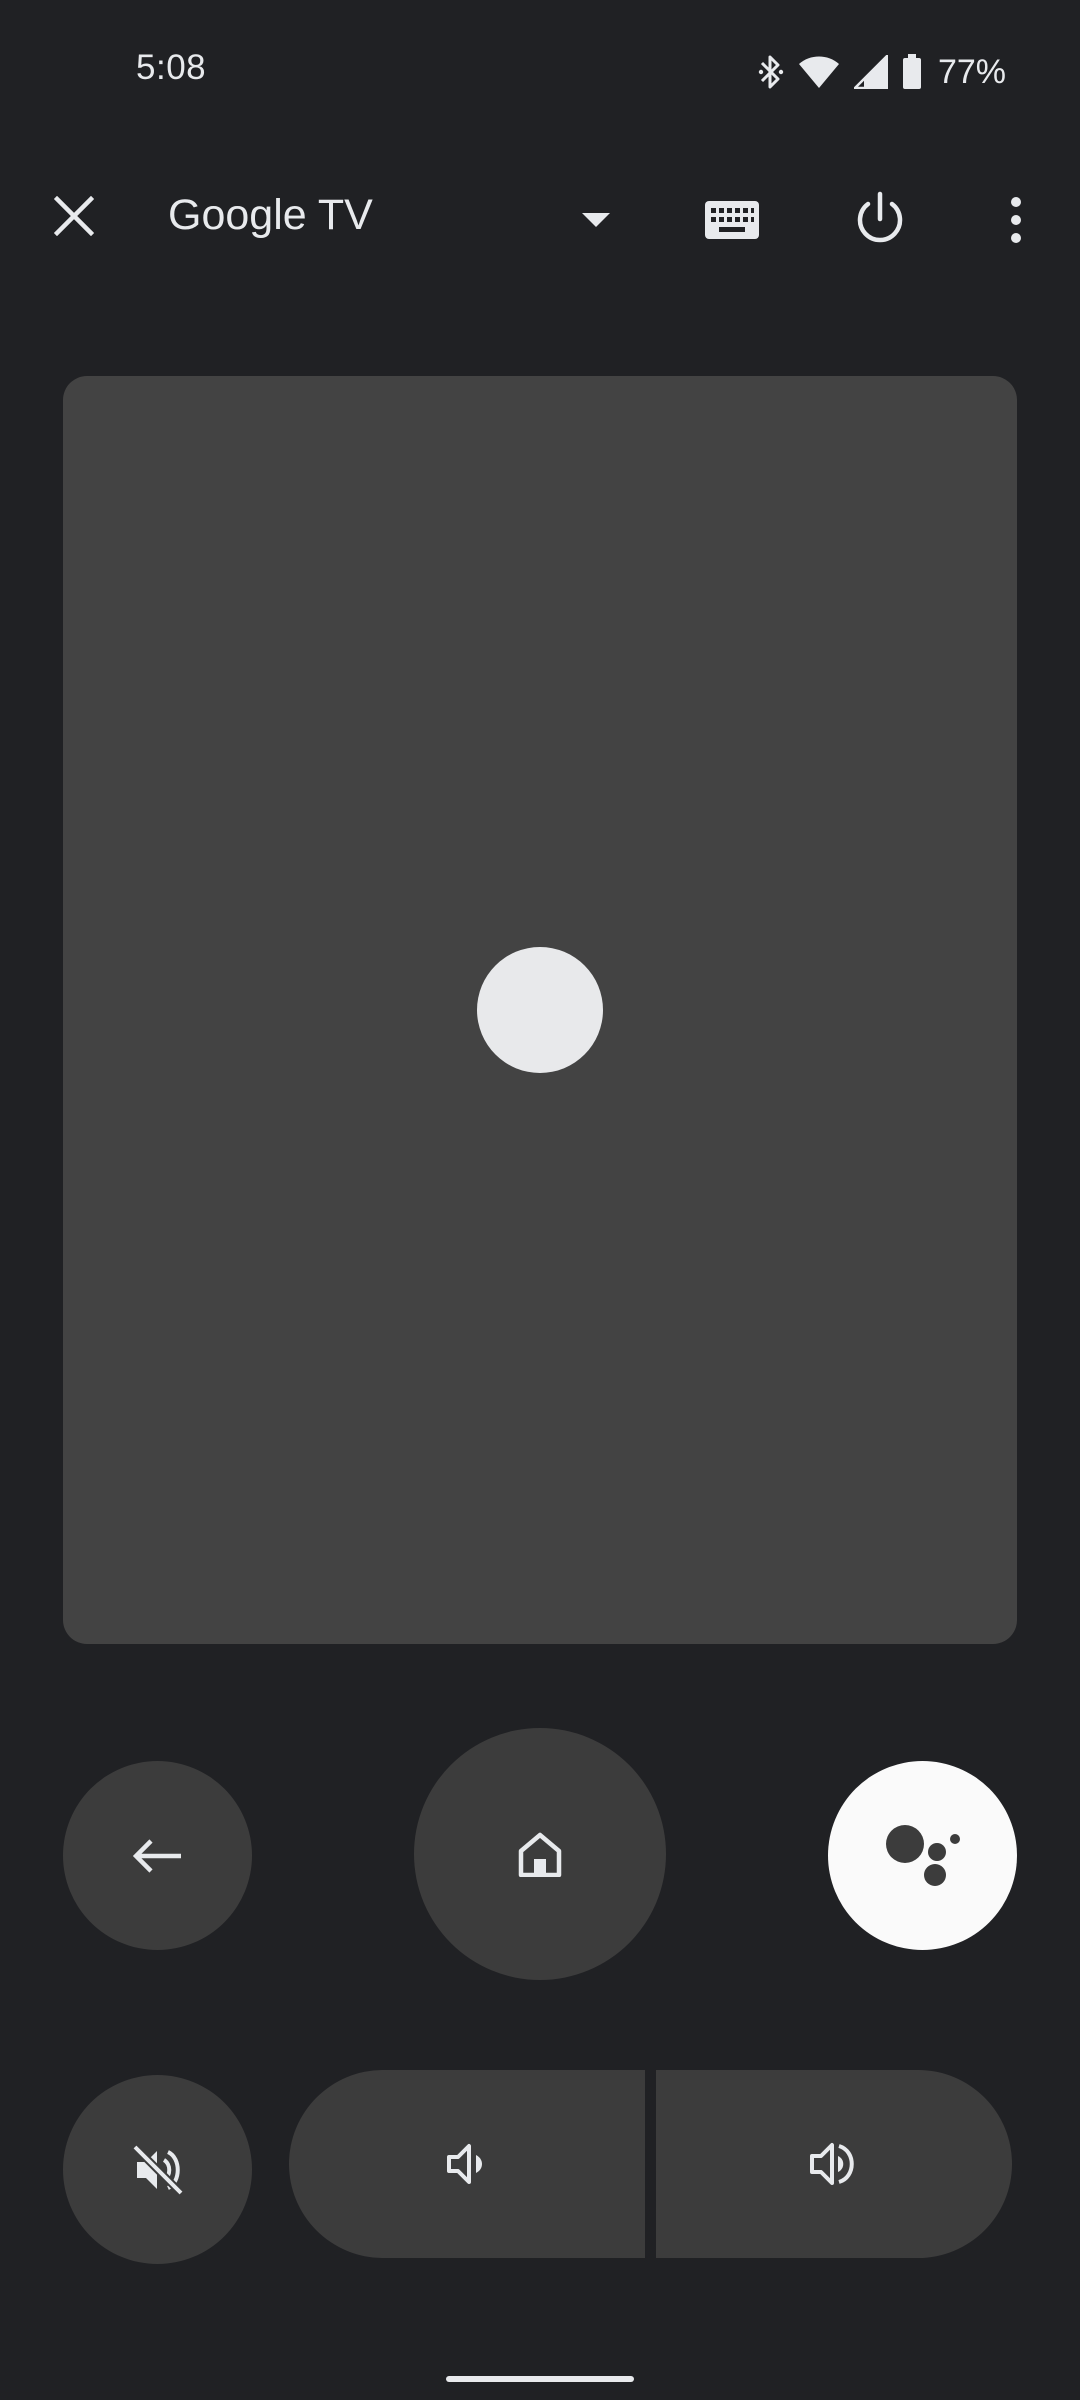  I want to click on volume-down-button, so click(467, 2164).